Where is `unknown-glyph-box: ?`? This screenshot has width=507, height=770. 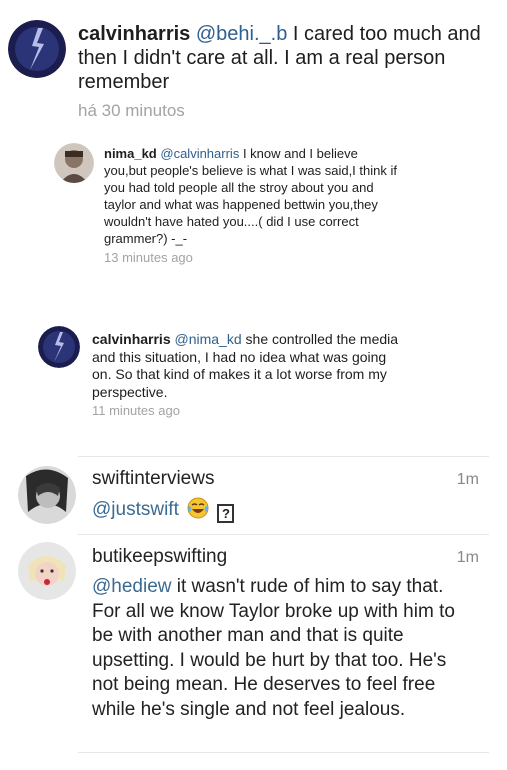
unknown-glyph-box: ? is located at coordinates (226, 513).